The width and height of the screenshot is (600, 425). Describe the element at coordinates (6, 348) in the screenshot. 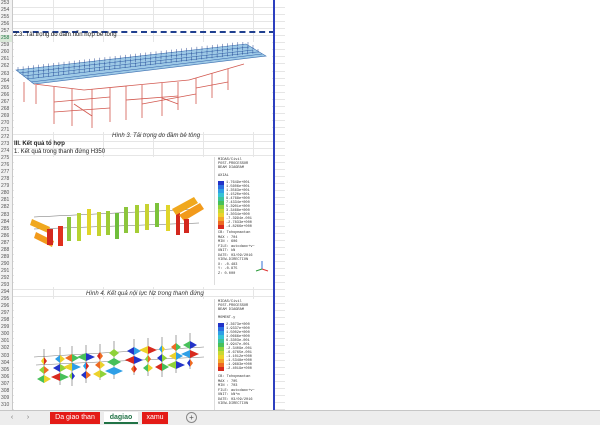

I see `row-number: 302` at that location.